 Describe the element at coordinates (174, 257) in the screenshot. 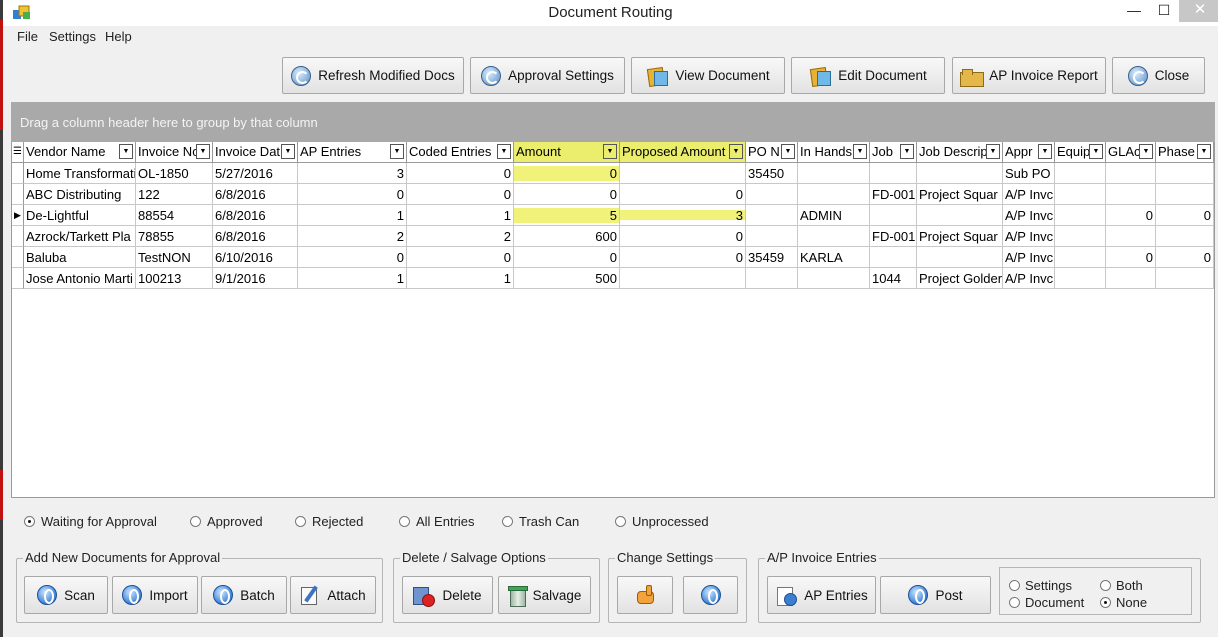

I see `table-cell: TestNON` at that location.